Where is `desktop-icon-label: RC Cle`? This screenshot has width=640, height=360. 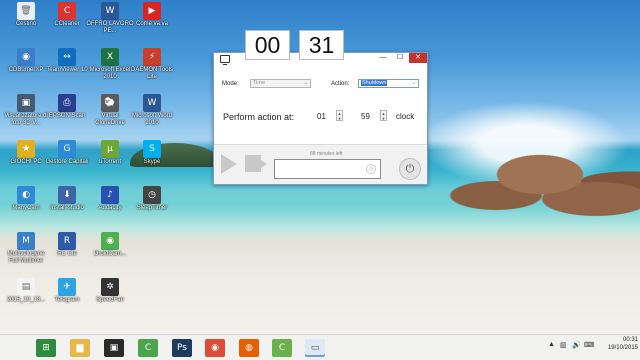 desktop-icon-label: RC Cle is located at coordinates (67, 254).